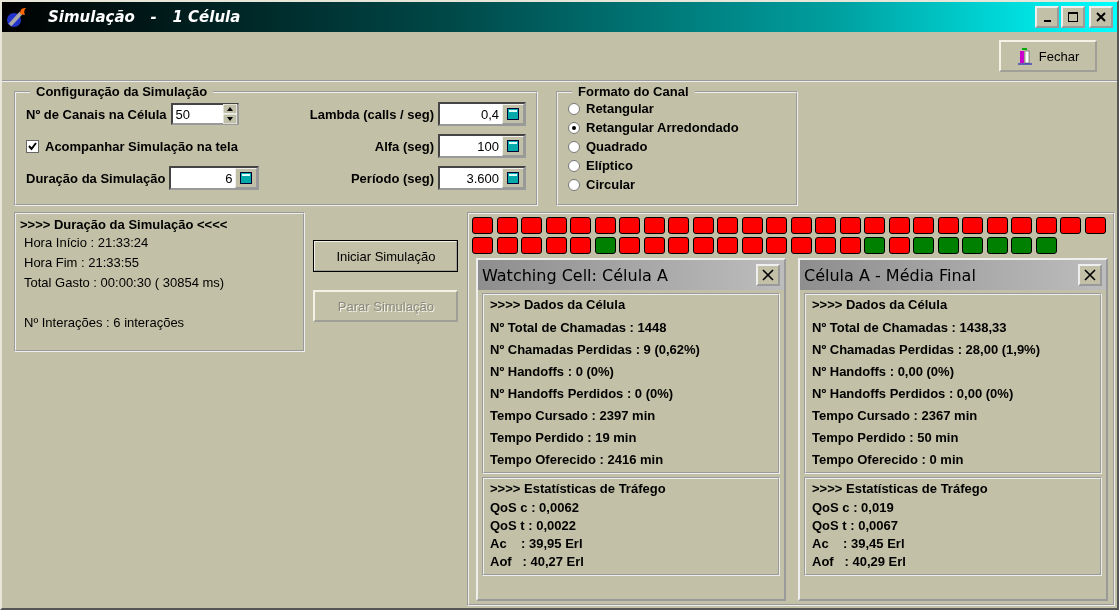  What do you see at coordinates (859, 544) in the screenshot?
I see `stat-text: Ac : 39,45 Erl` at bounding box center [859, 544].